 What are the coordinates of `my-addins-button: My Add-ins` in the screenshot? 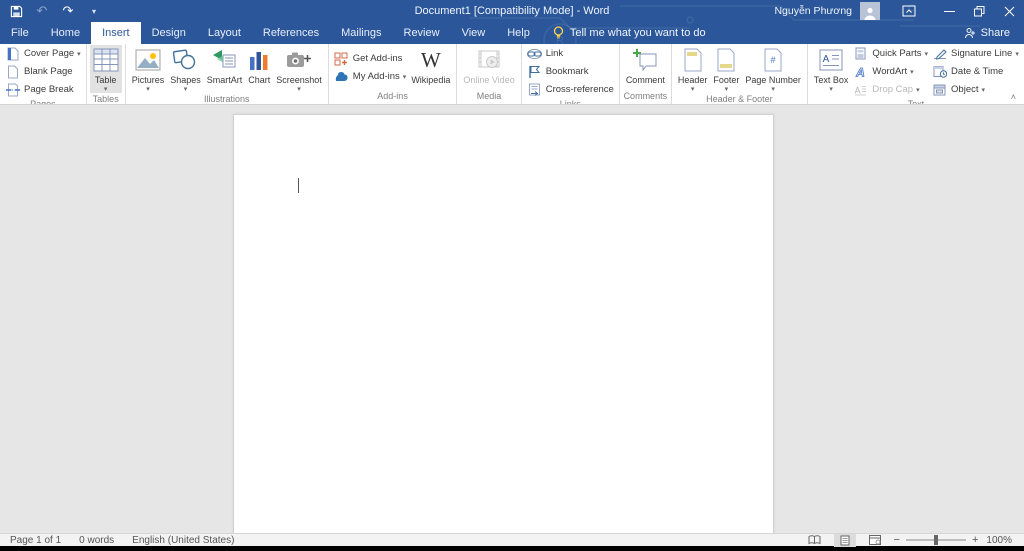 It's located at (370, 76).